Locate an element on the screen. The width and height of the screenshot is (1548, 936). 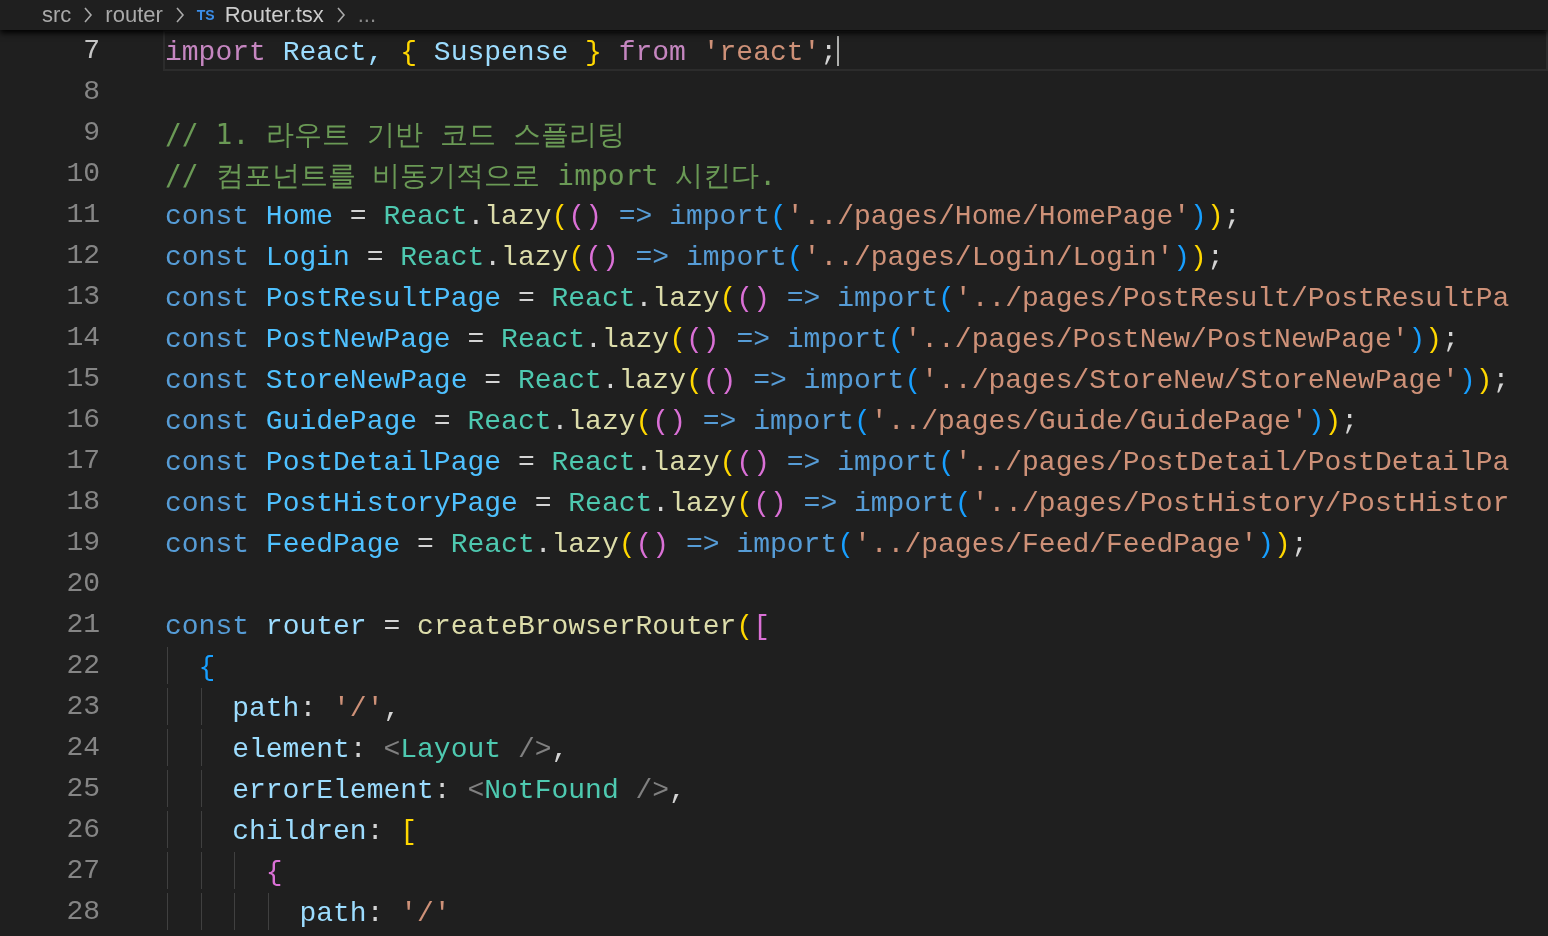
line-number: 18 is located at coordinates (82, 502).